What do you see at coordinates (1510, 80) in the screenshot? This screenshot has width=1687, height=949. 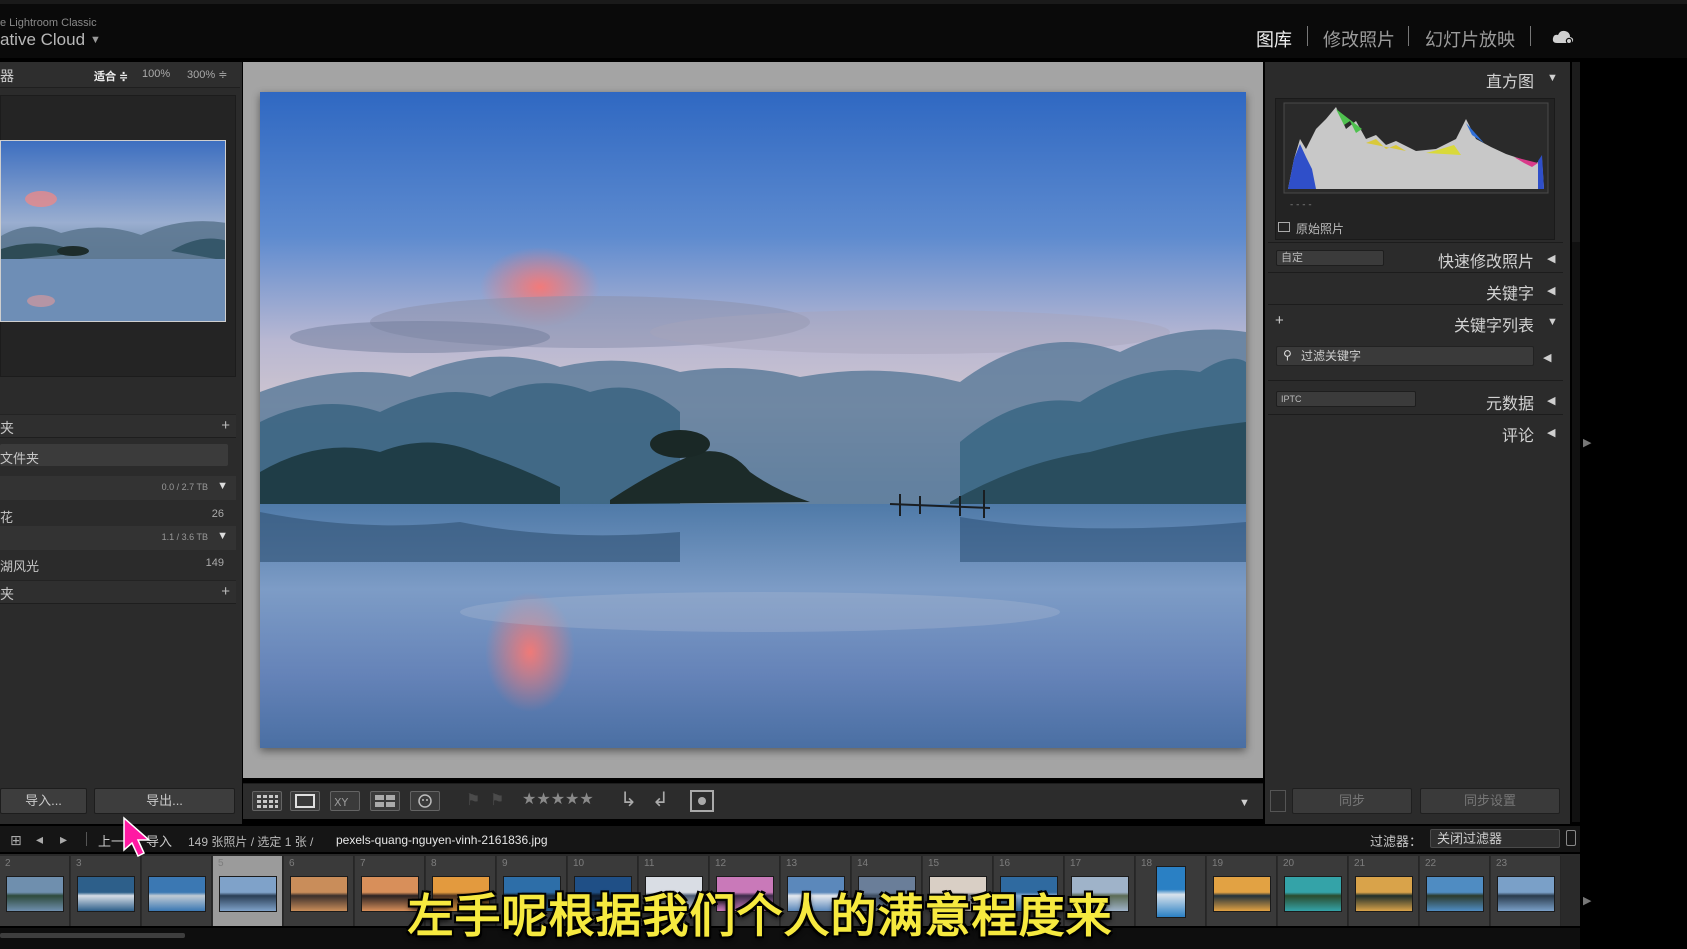 I see `histogram-title: 直方图` at bounding box center [1510, 80].